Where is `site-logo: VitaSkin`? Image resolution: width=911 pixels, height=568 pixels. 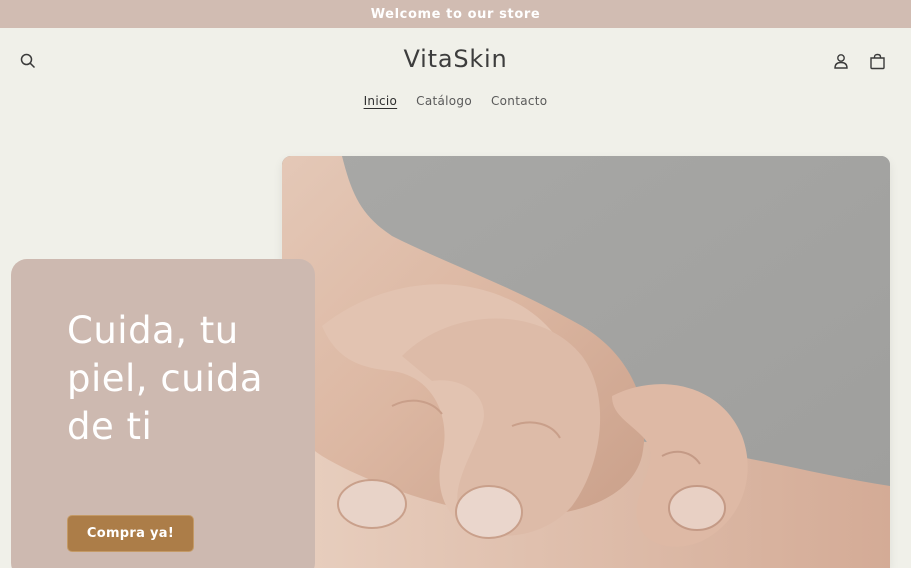 site-logo: VitaSkin is located at coordinates (455, 59).